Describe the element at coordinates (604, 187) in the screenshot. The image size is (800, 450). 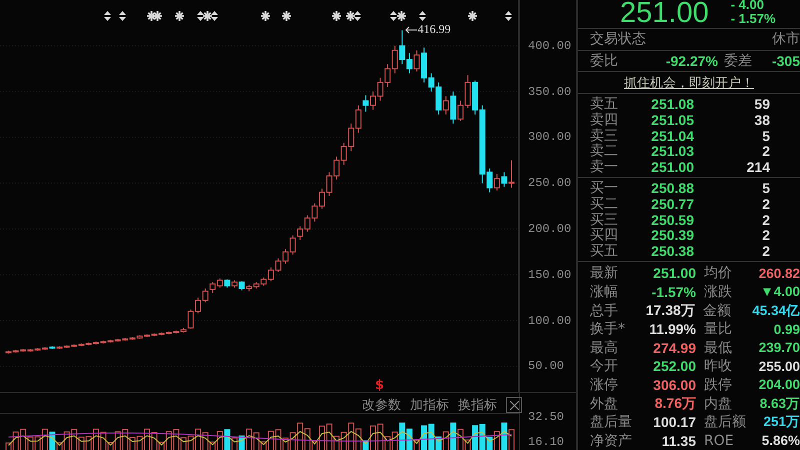
I see `order-level-label: 买一` at that location.